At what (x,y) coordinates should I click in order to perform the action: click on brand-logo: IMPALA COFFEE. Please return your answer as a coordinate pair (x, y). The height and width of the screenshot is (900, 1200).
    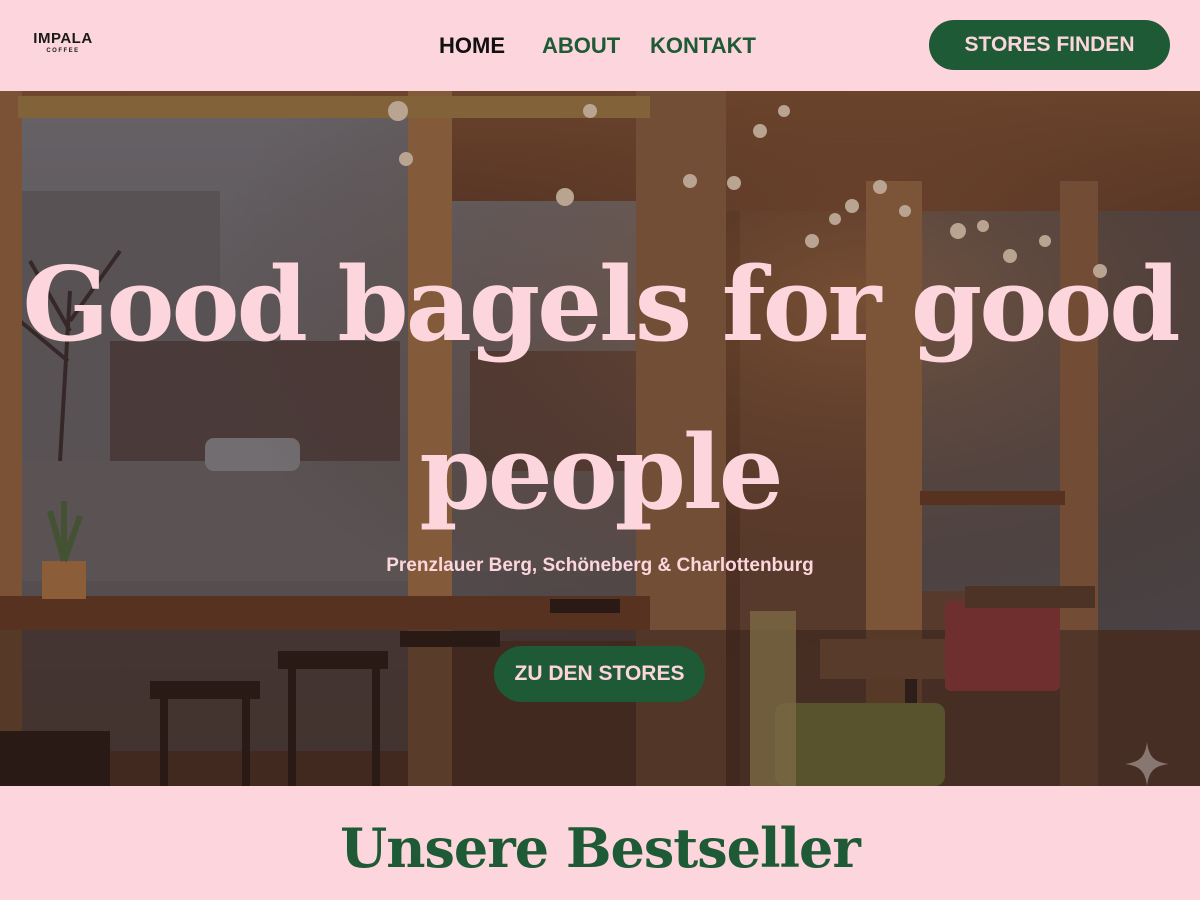
    Looking at the image, I should click on (63, 46).